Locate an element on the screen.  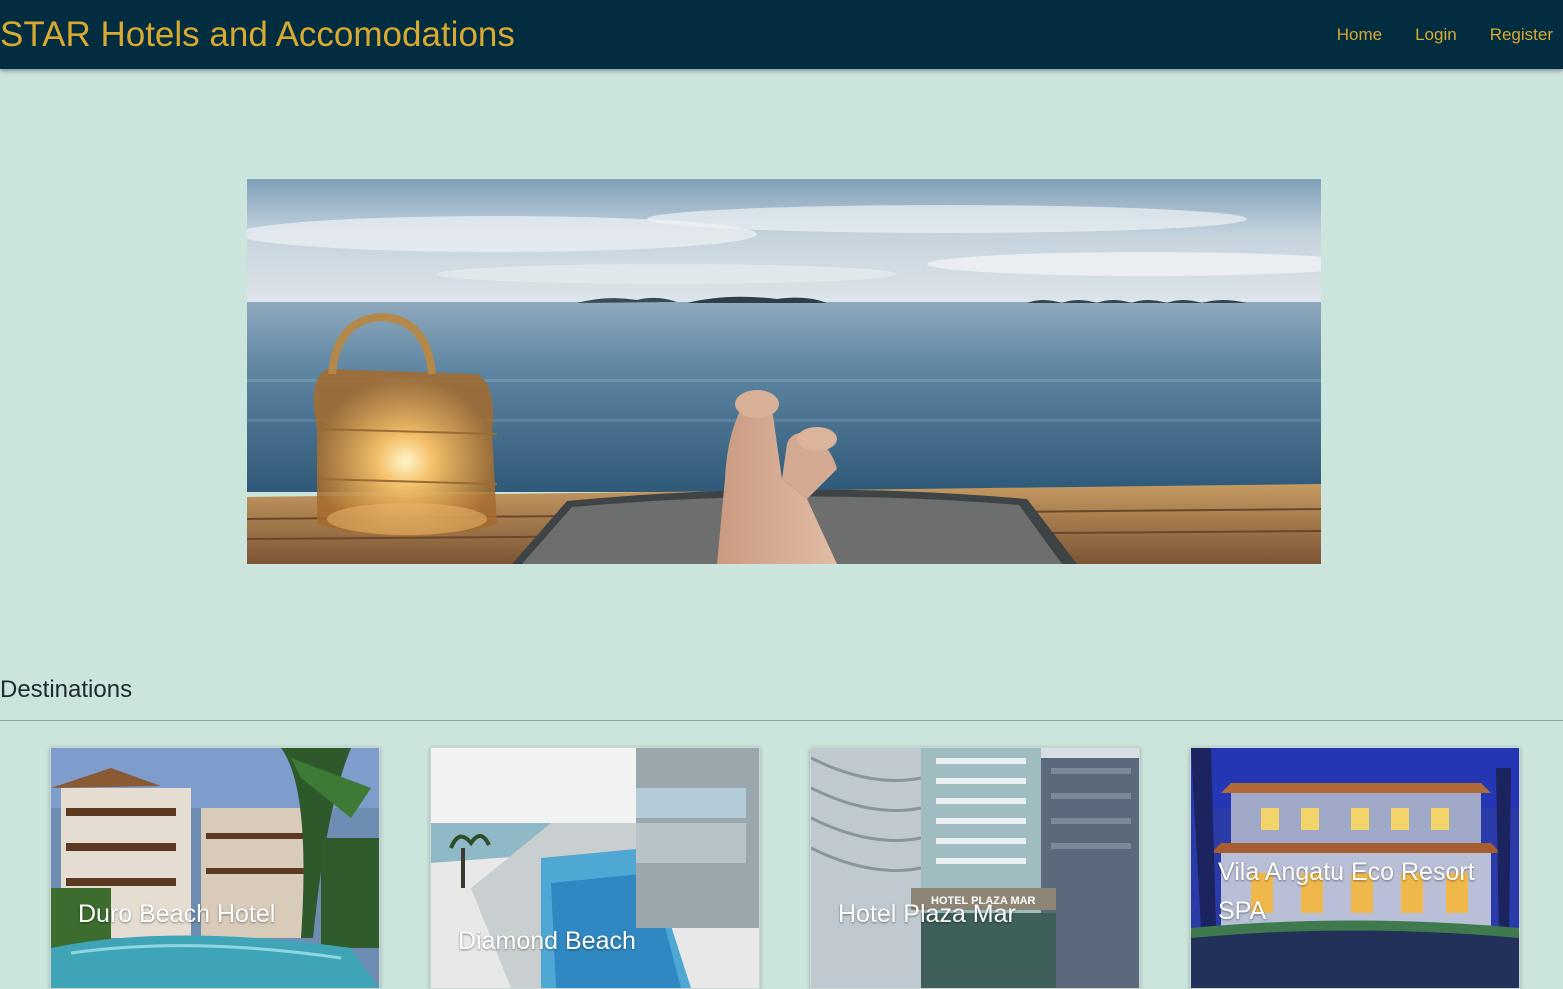
brand-title: STAR Hotels and Accomodations is located at coordinates (257, 35).